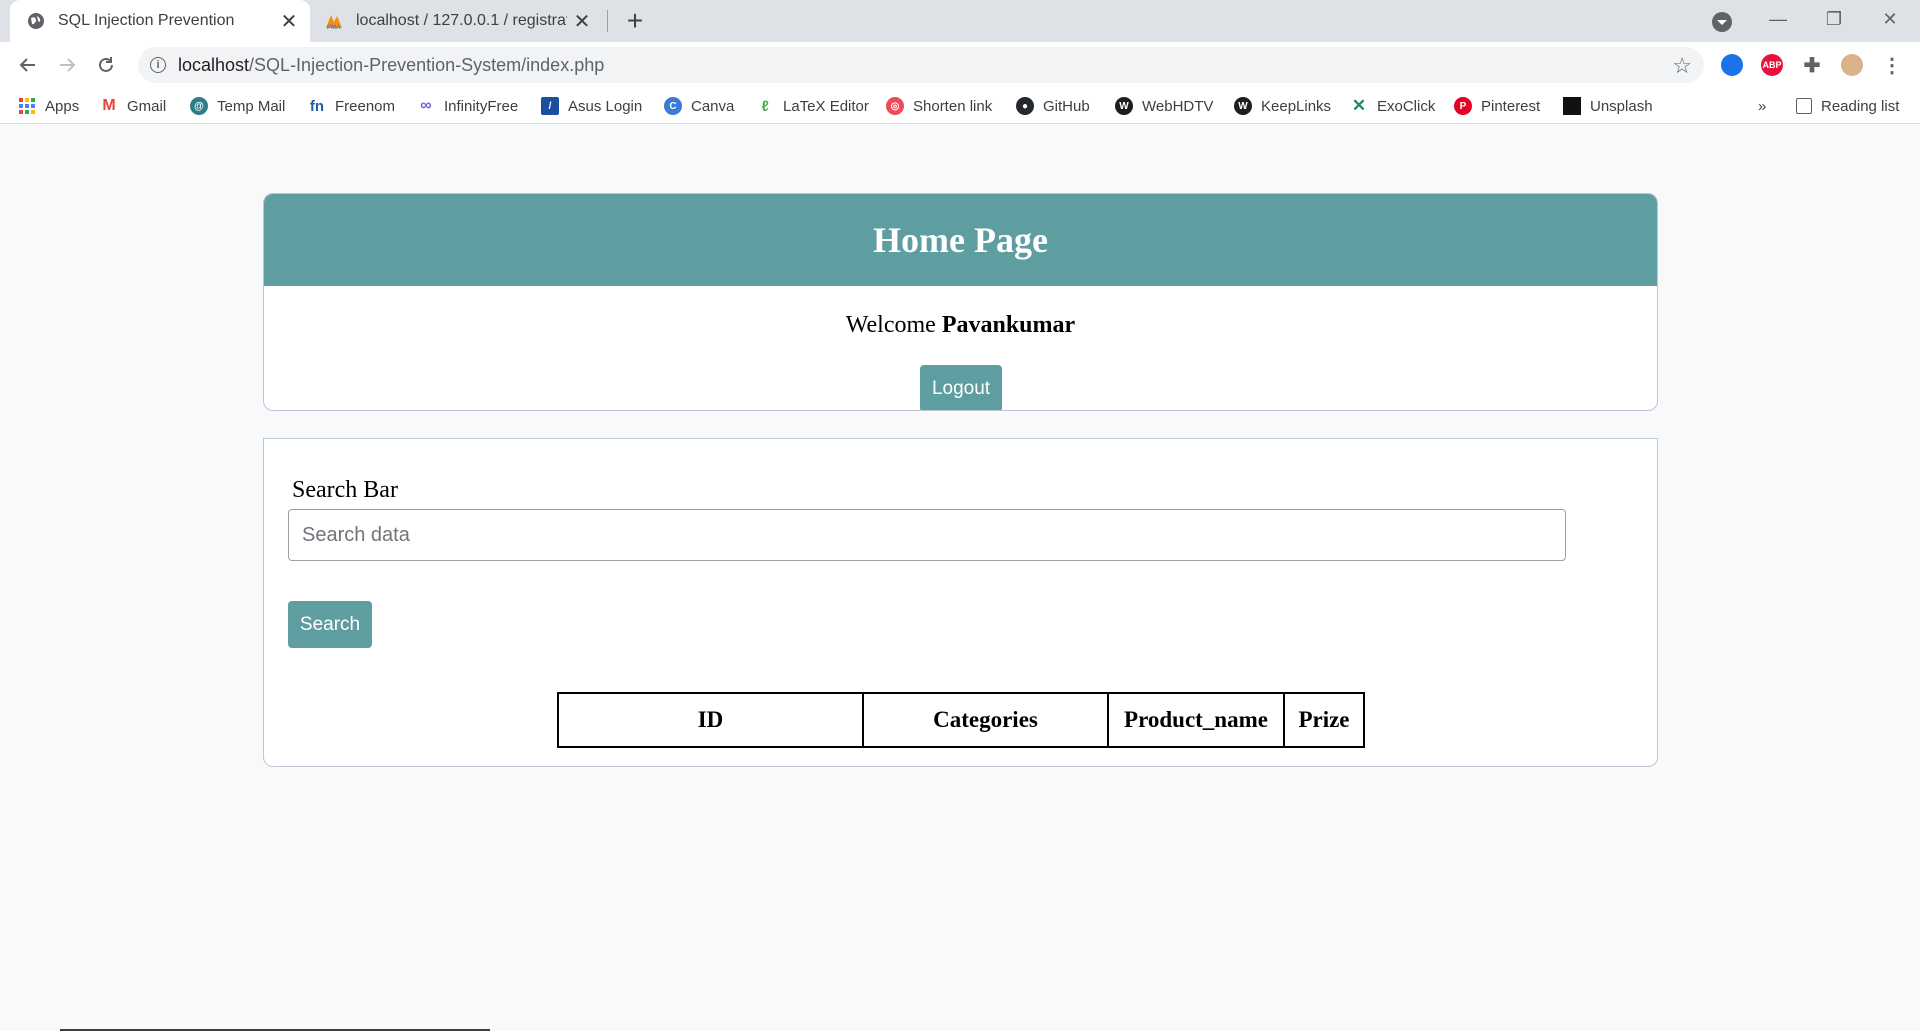 This screenshot has width=1920, height=1031. Describe the element at coordinates (1025, 106) in the screenshot. I see `github-icon: ●` at that location.